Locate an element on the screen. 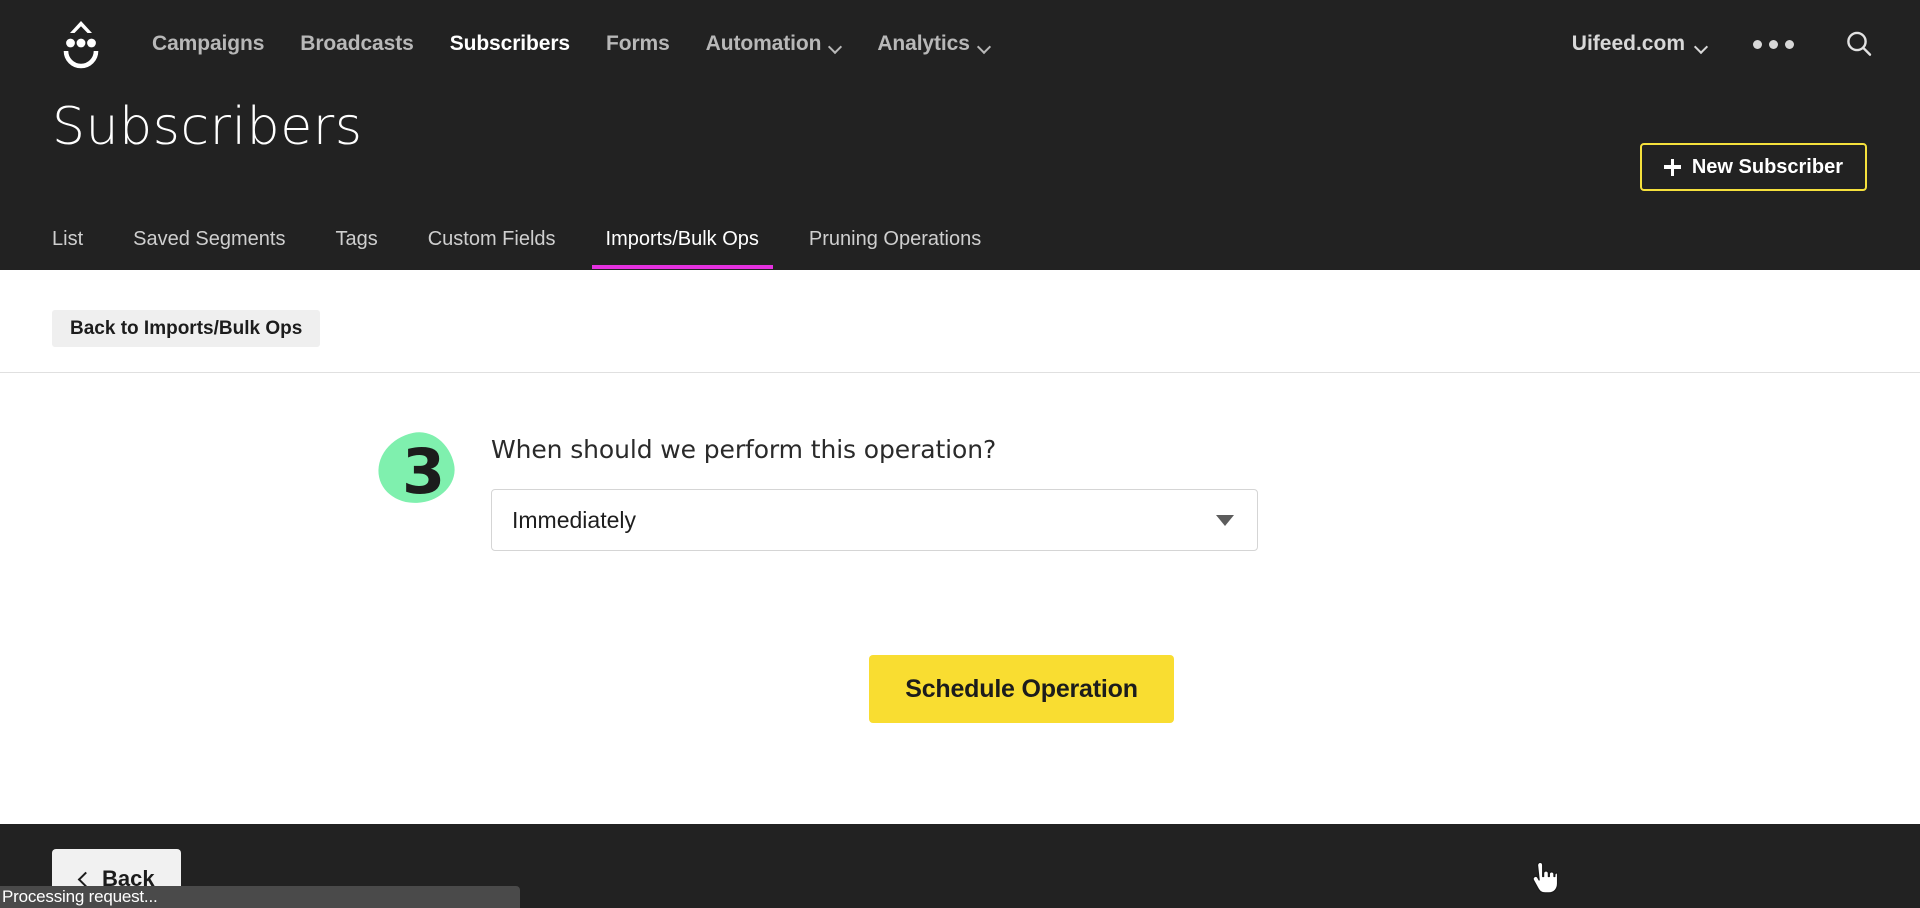 This screenshot has width=1920, height=908. nav-item-label: Subscribers is located at coordinates (509, 43).